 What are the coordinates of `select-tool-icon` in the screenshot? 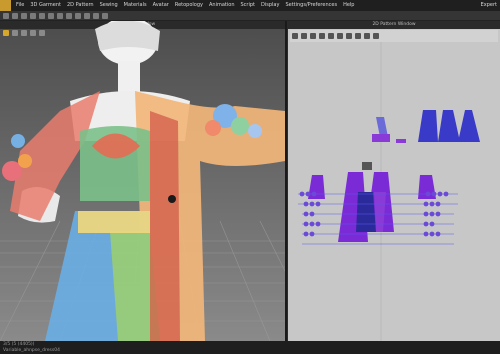 It's located at (6, 15).